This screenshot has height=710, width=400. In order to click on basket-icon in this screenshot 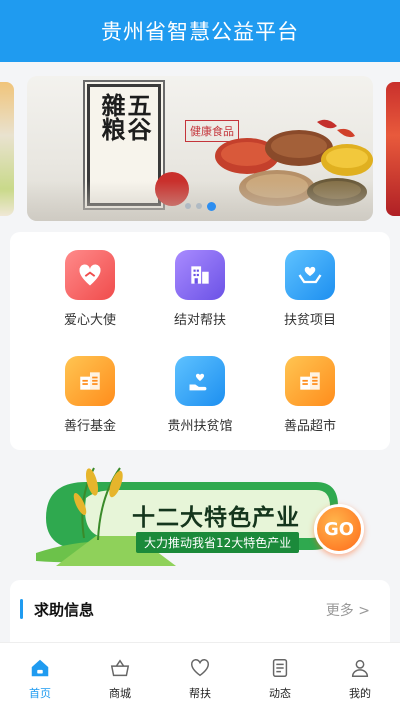, I will do `click(120, 668)`.